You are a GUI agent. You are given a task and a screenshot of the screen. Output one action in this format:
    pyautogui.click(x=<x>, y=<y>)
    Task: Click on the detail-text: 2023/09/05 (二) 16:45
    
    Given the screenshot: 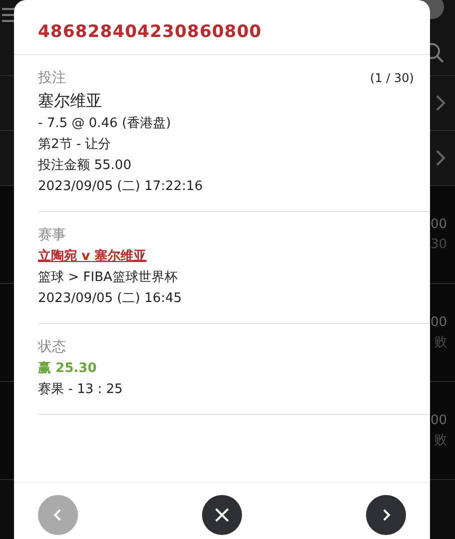 What is the action you would take?
    pyautogui.click(x=110, y=299)
    